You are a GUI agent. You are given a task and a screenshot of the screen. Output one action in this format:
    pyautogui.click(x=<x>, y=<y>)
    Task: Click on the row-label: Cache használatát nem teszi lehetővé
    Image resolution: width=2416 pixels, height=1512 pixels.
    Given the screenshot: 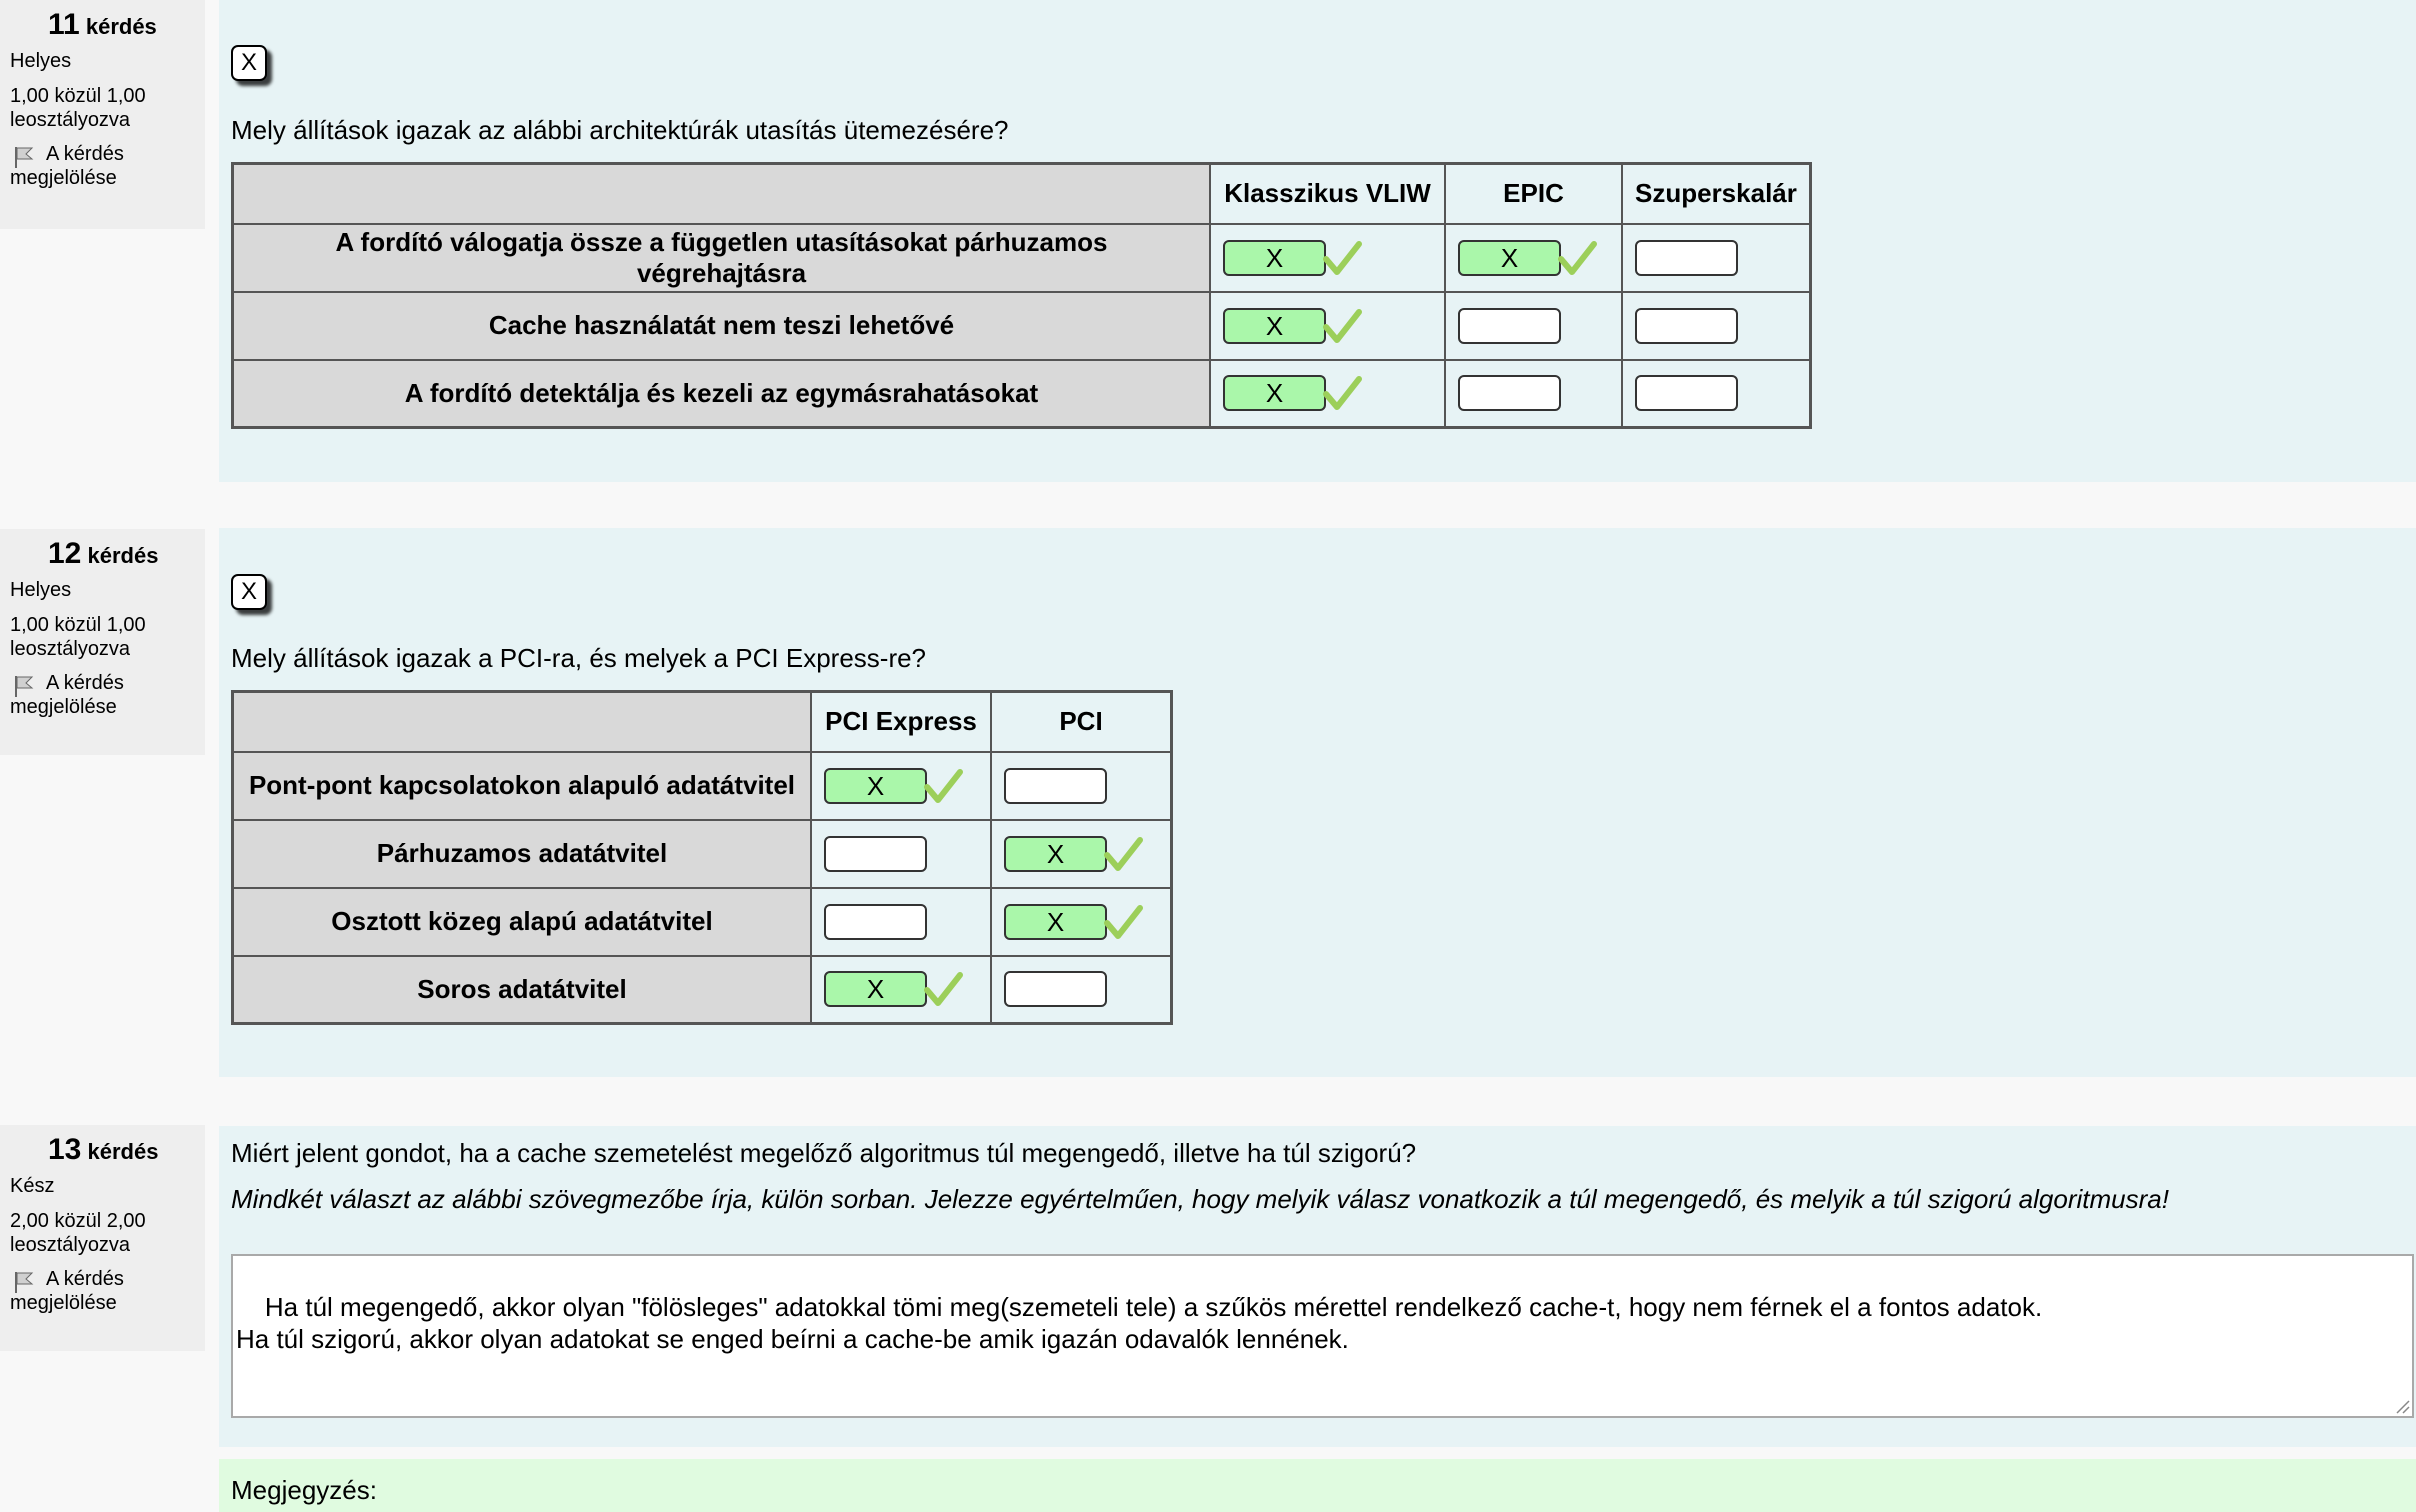 What is the action you would take?
    pyautogui.click(x=721, y=325)
    